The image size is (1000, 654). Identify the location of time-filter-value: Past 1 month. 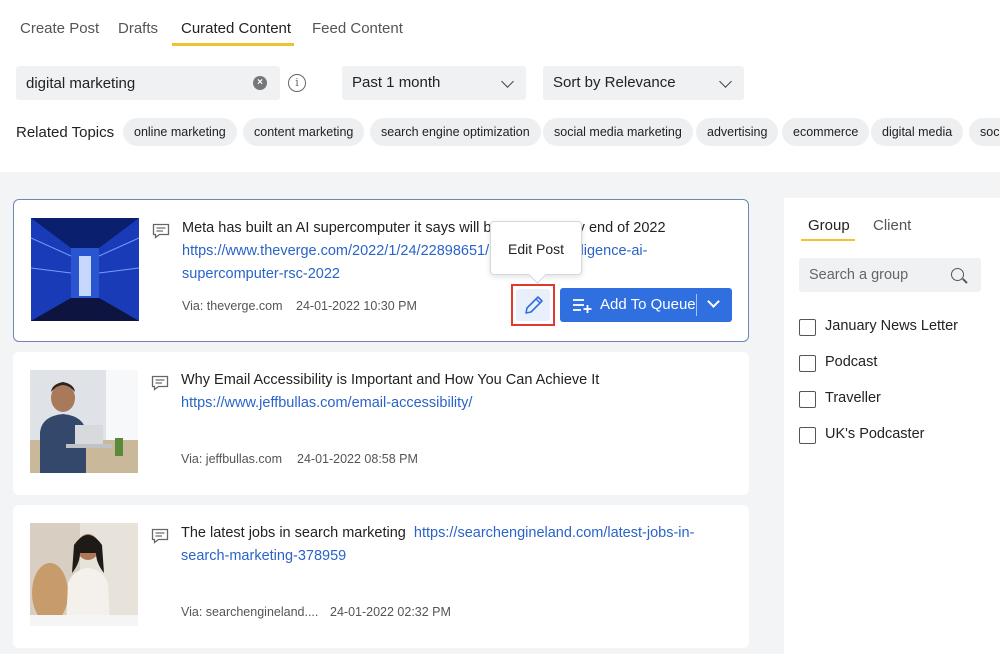
(396, 82).